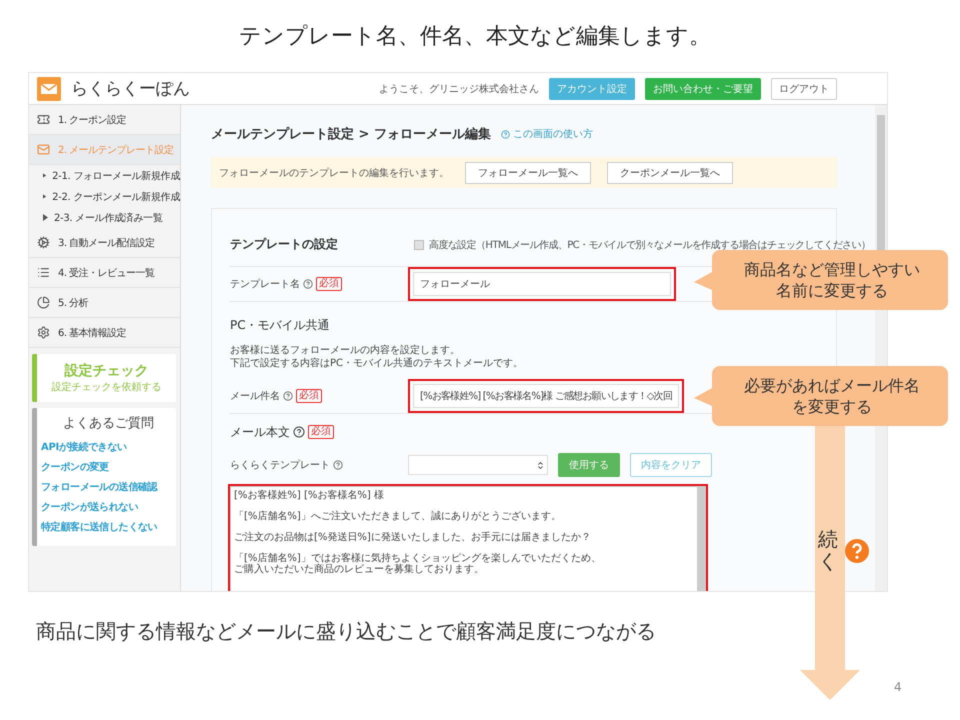 Image resolution: width=960 pixels, height=720 pixels. Describe the element at coordinates (345, 350) in the screenshot. I see `description-text: お客様に送るフォローメールの内容を設定します。` at that location.